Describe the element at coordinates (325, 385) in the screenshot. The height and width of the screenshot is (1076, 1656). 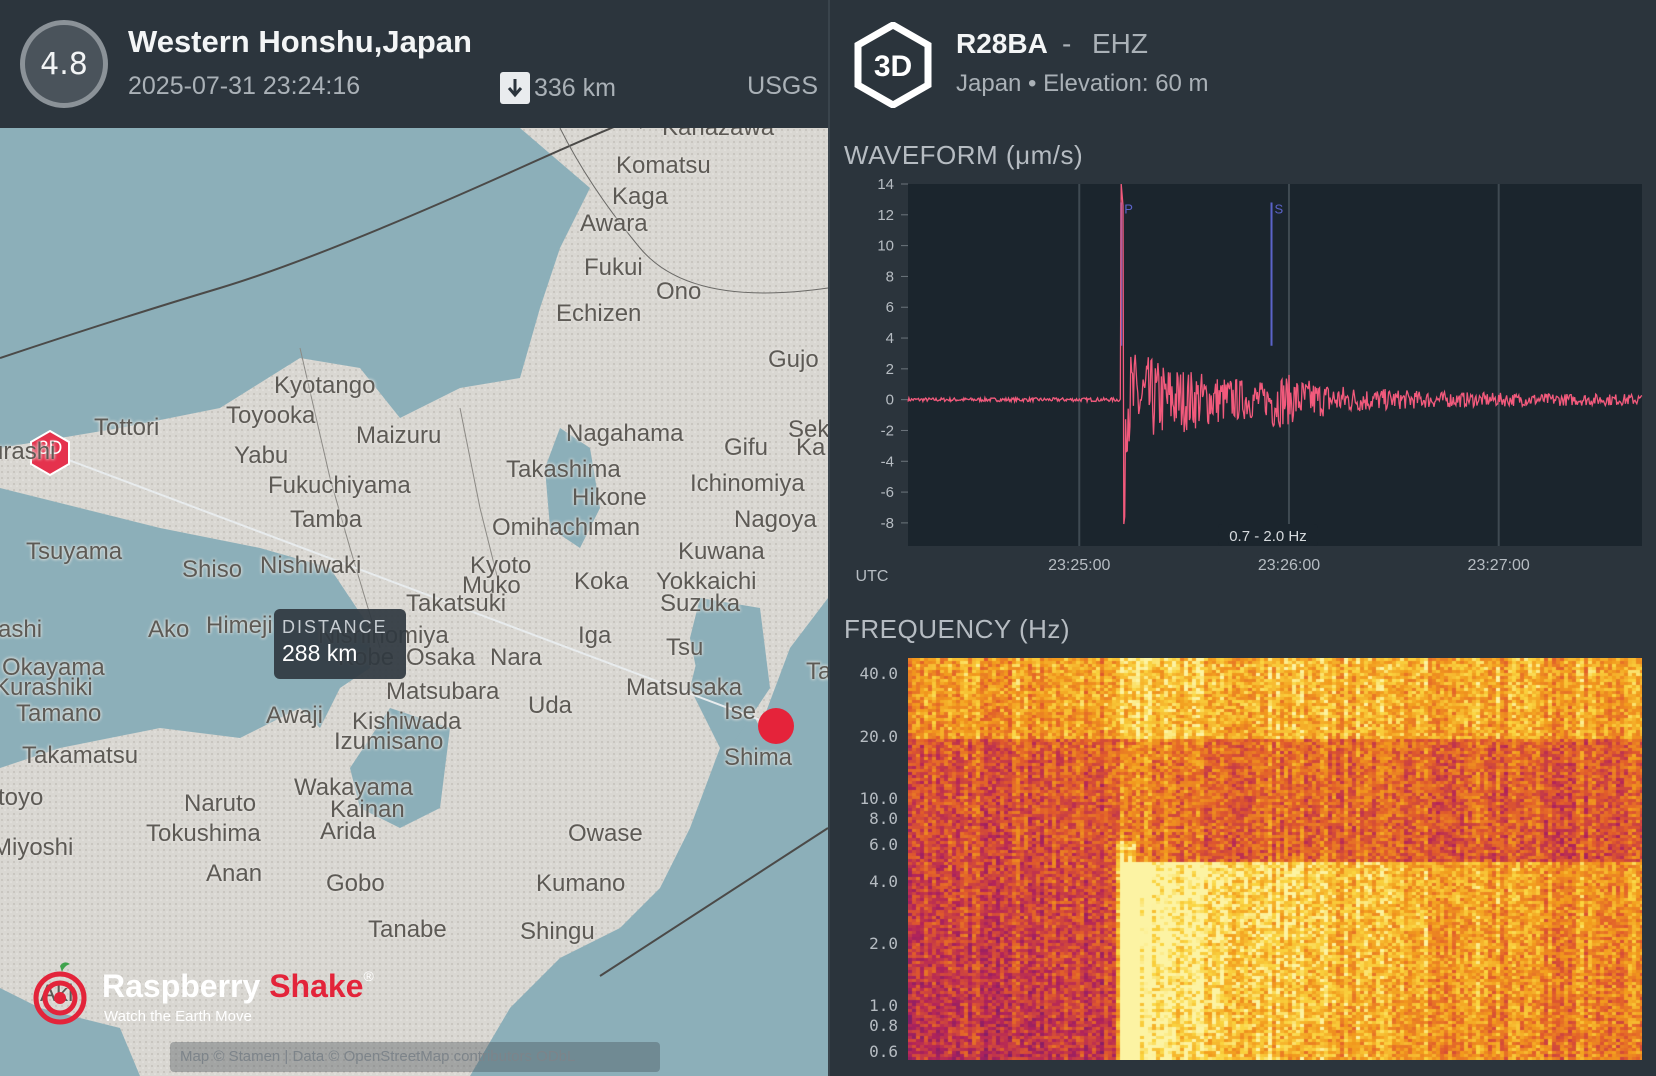
I see `place-label-kyotango: Kyotango` at that location.